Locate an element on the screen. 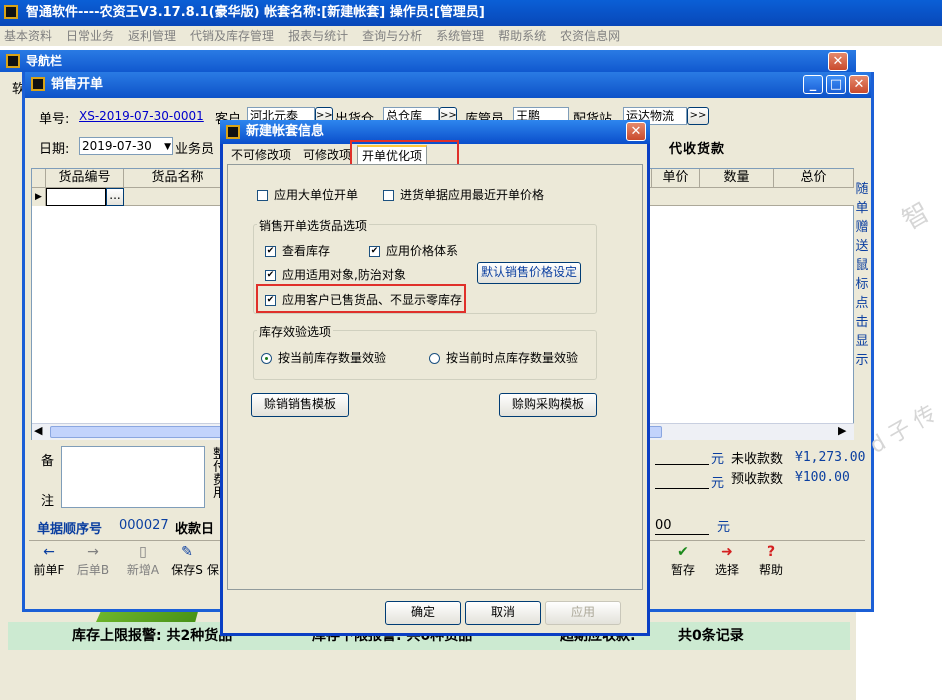 The image size is (942, 700). cancel-button: 取消 is located at coordinates (503, 613).